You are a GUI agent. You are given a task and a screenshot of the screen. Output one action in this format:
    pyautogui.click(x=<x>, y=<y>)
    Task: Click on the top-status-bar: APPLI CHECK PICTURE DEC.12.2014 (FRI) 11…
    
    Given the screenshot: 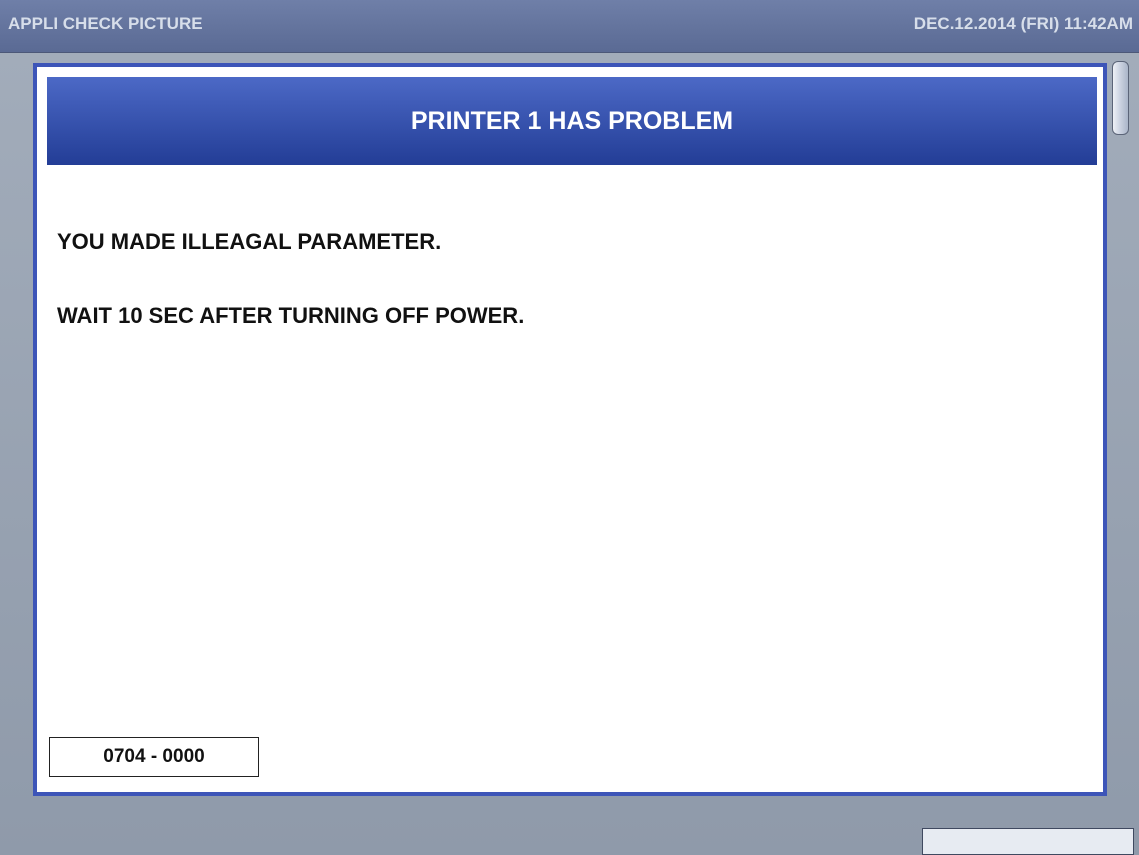 What is the action you would take?
    pyautogui.click(x=569, y=26)
    